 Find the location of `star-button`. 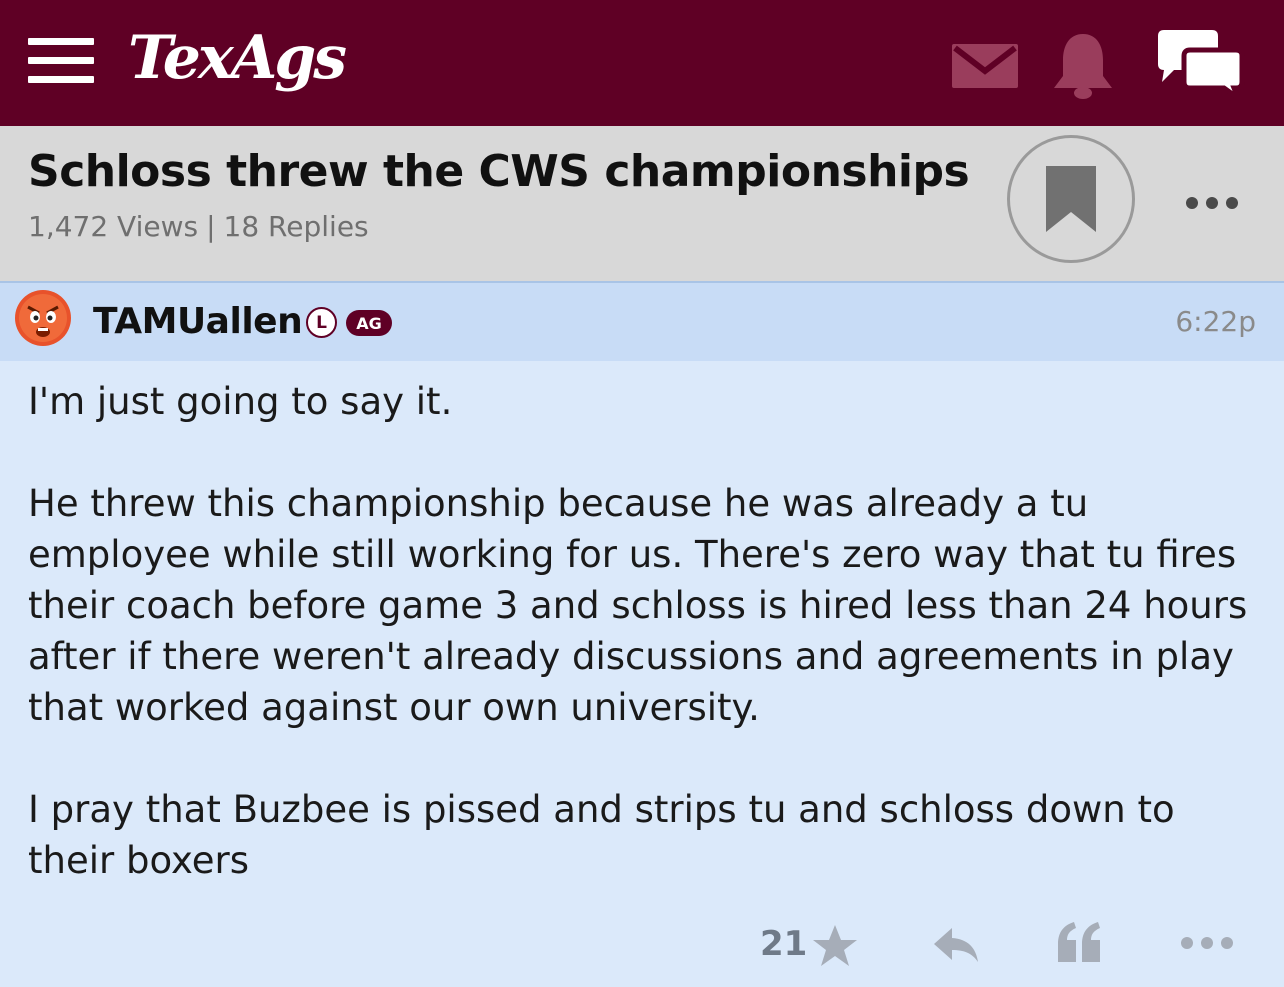

star-button is located at coordinates (835, 948).